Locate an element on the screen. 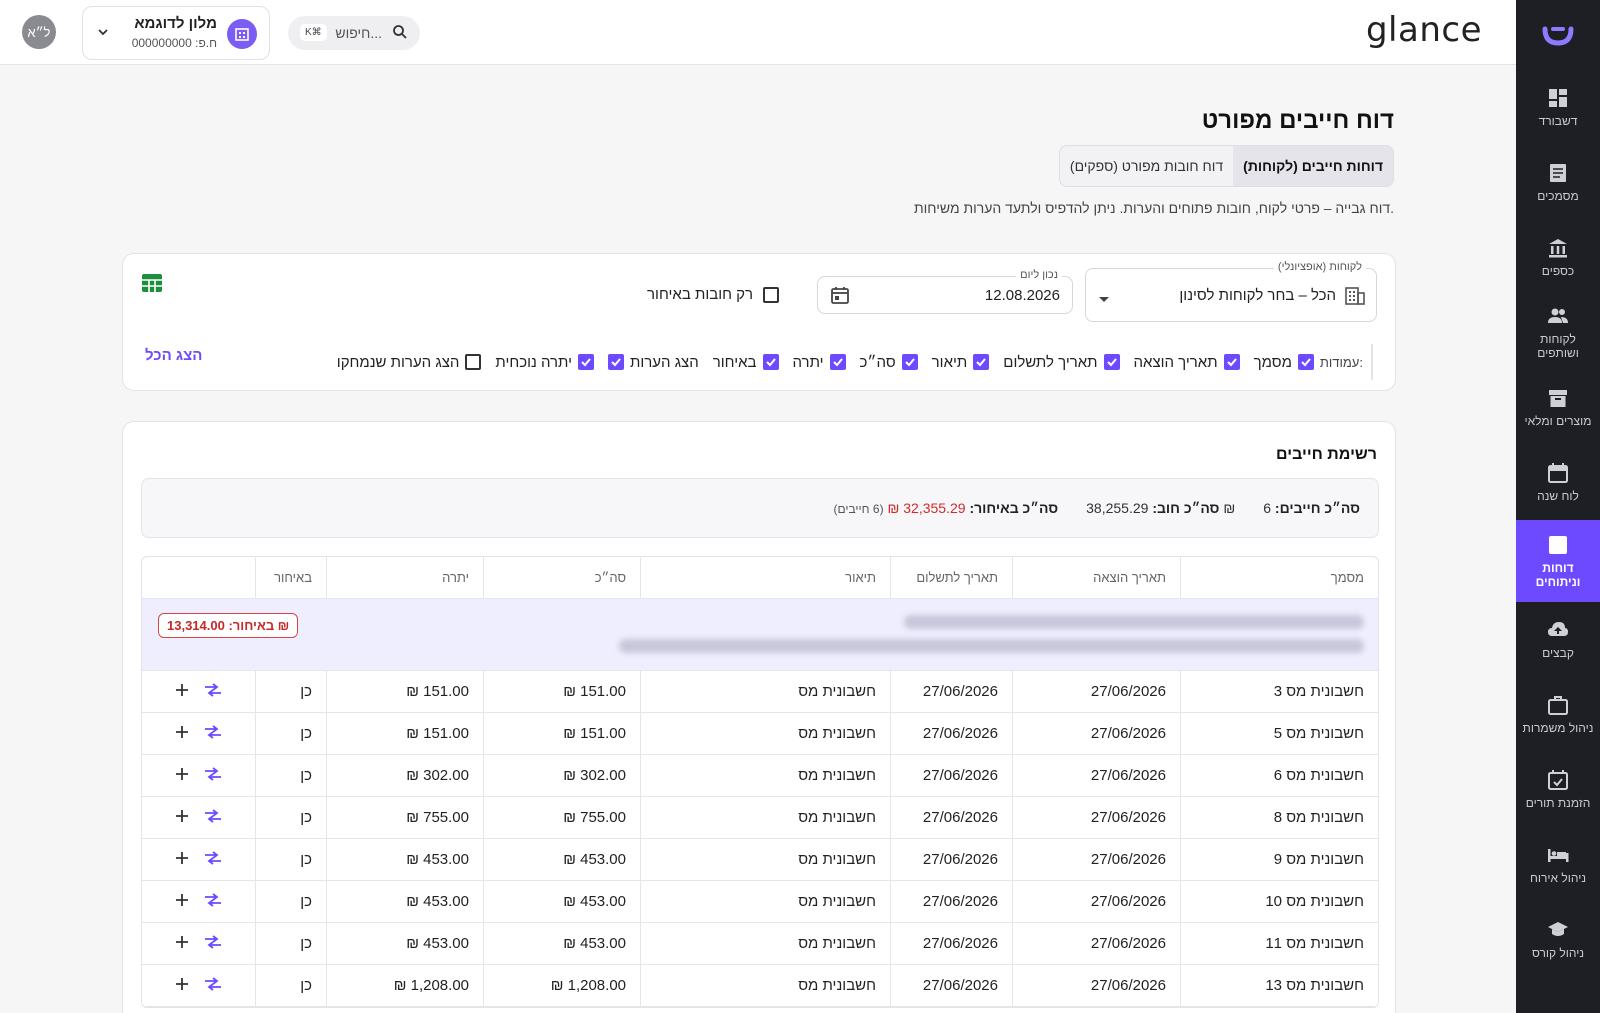 This screenshot has height=1013, width=1600. app-logo is located at coordinates (1558, 35).